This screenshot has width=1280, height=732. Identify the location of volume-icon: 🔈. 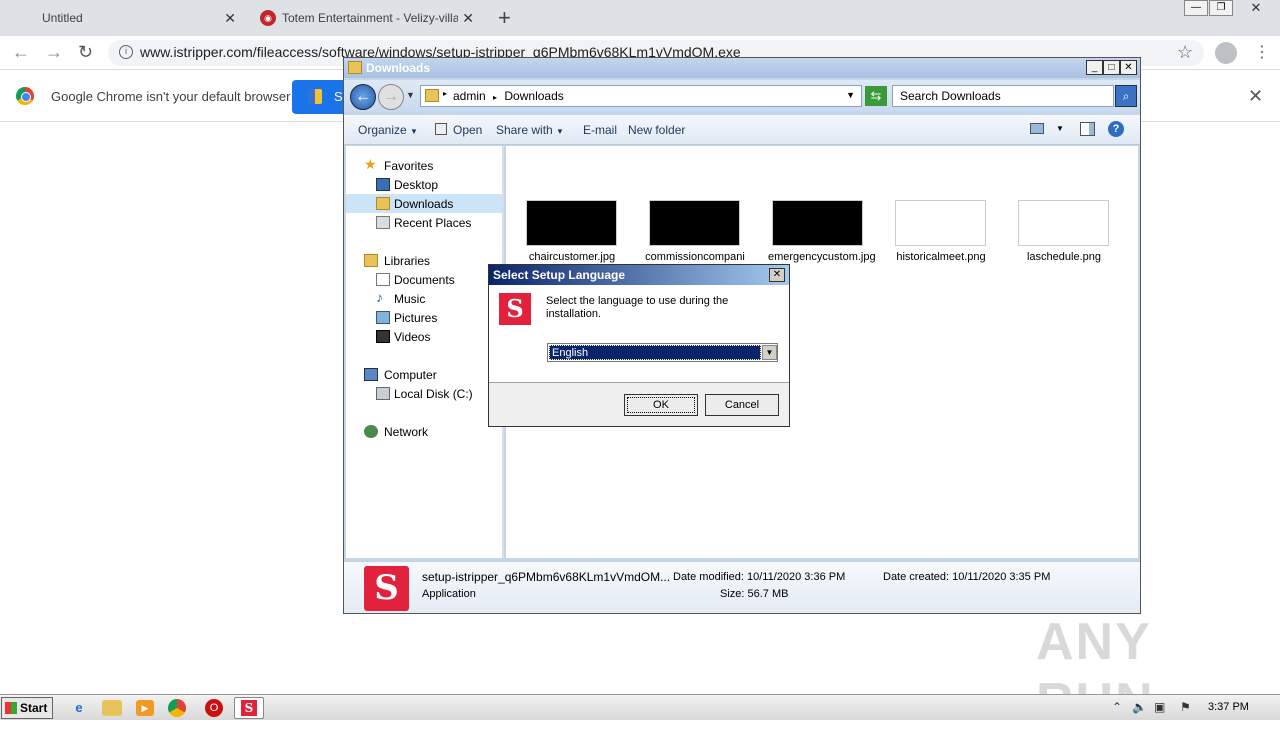
(1139, 707).